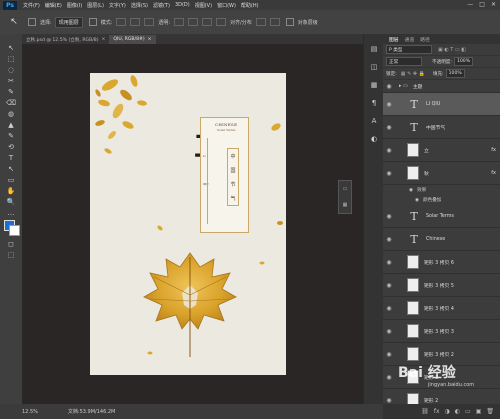 Image resolution: width=500 pixels, height=419 pixels. Describe the element at coordinates (410, 39) in the screenshot. I see `tab-channels: 通道` at that location.